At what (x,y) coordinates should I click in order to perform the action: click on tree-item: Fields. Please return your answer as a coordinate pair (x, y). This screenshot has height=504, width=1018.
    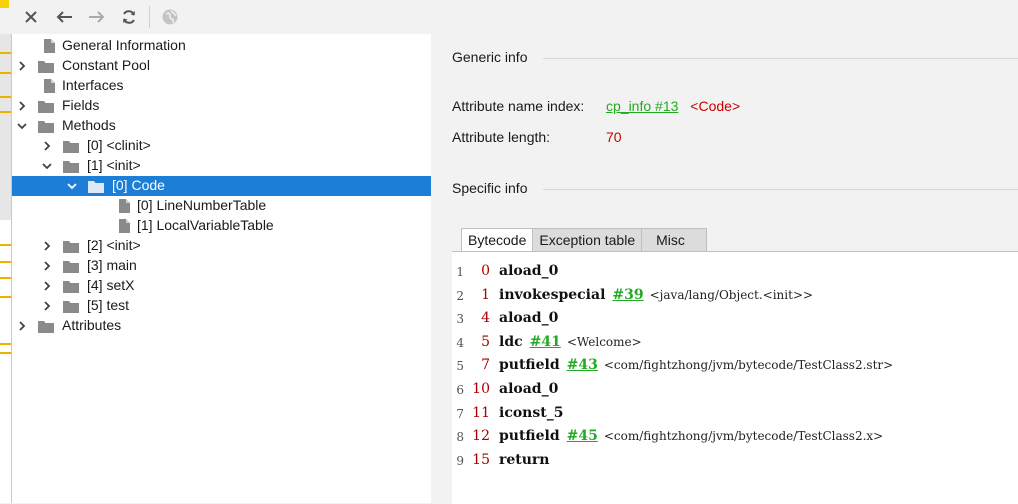
    Looking at the image, I should click on (221, 106).